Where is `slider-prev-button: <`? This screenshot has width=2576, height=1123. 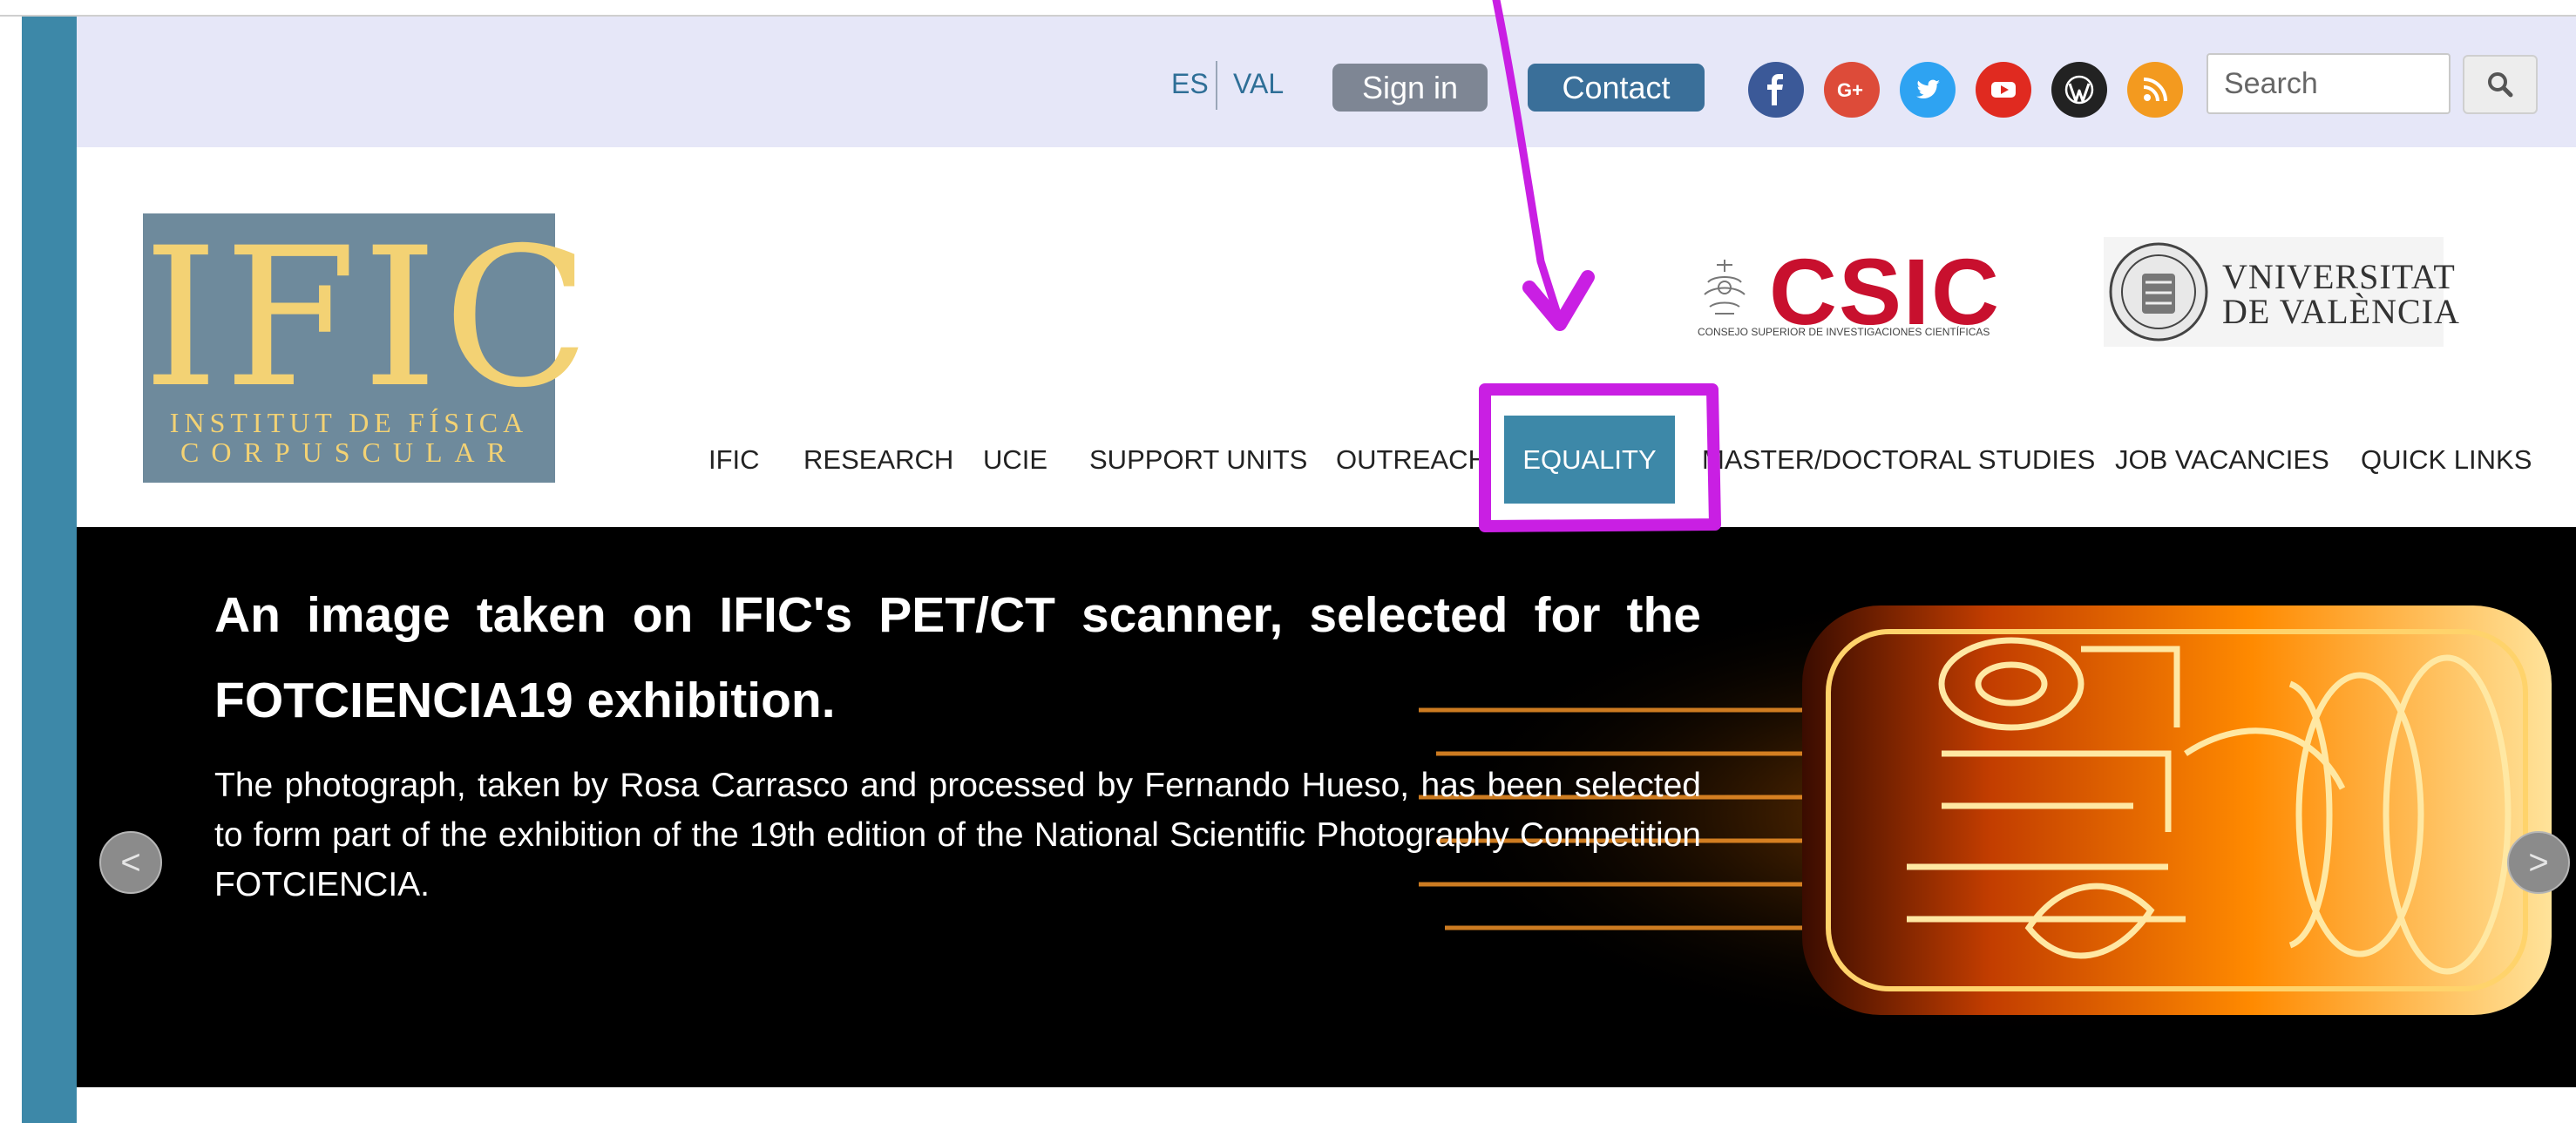
slider-prev-button: < is located at coordinates (131, 862).